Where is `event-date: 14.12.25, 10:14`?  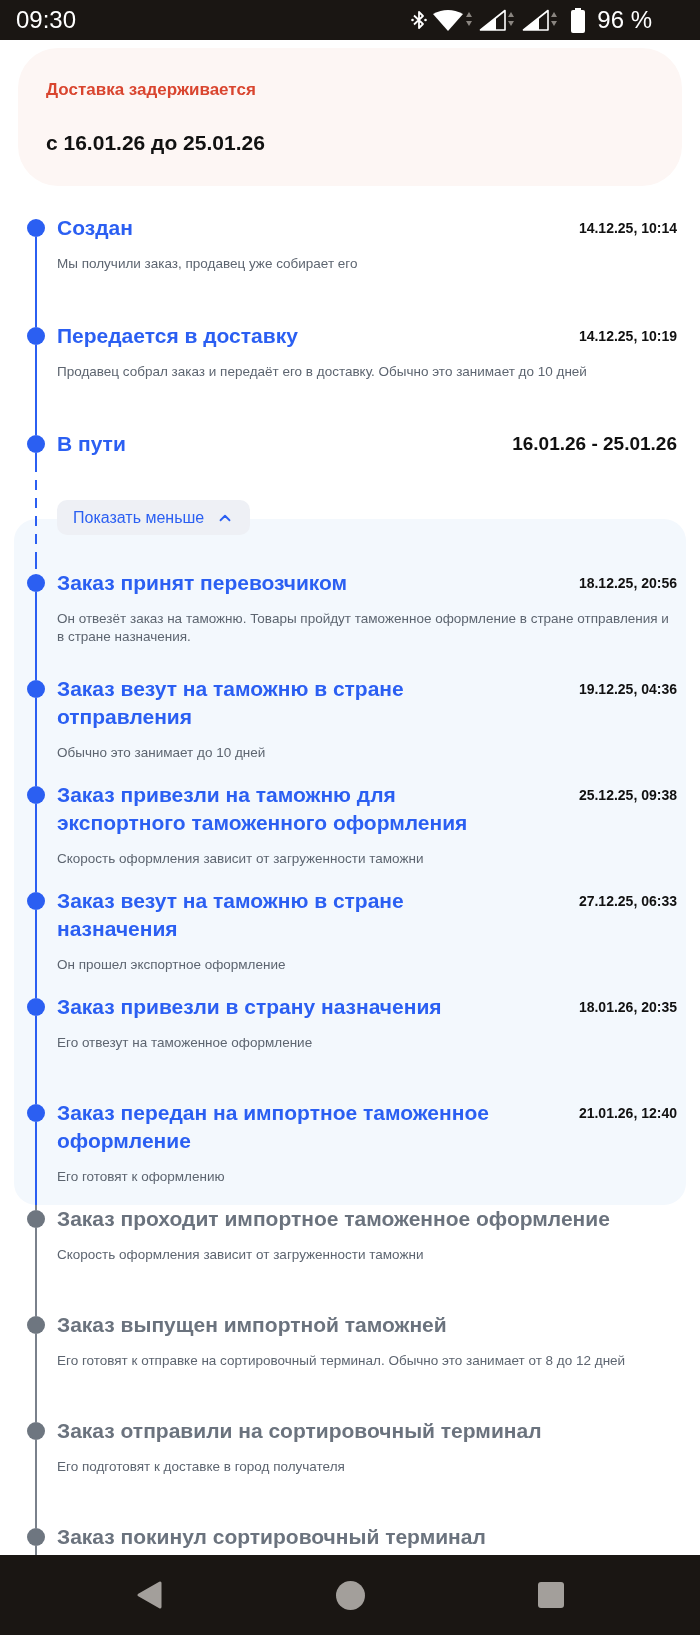 event-date: 14.12.25, 10:14 is located at coordinates (627, 228).